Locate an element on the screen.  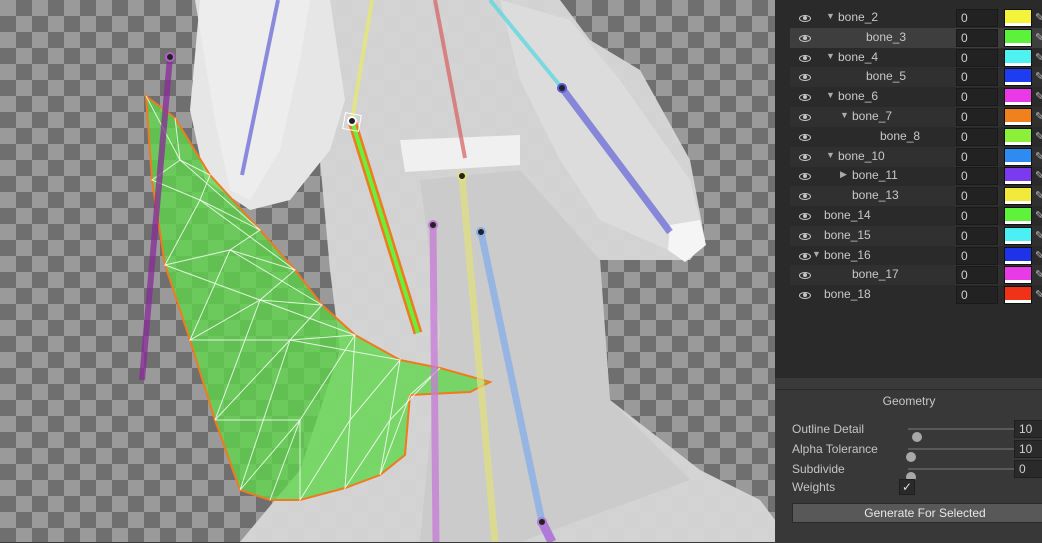
generate-for-selected-button: Generate For Selected is located at coordinates (917, 513).